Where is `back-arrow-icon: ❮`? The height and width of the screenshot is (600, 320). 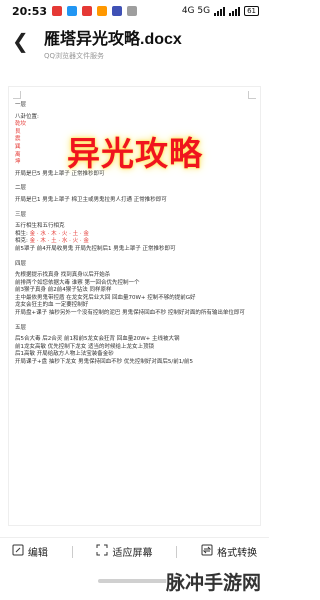 back-arrow-icon: ❮ is located at coordinates (23, 41).